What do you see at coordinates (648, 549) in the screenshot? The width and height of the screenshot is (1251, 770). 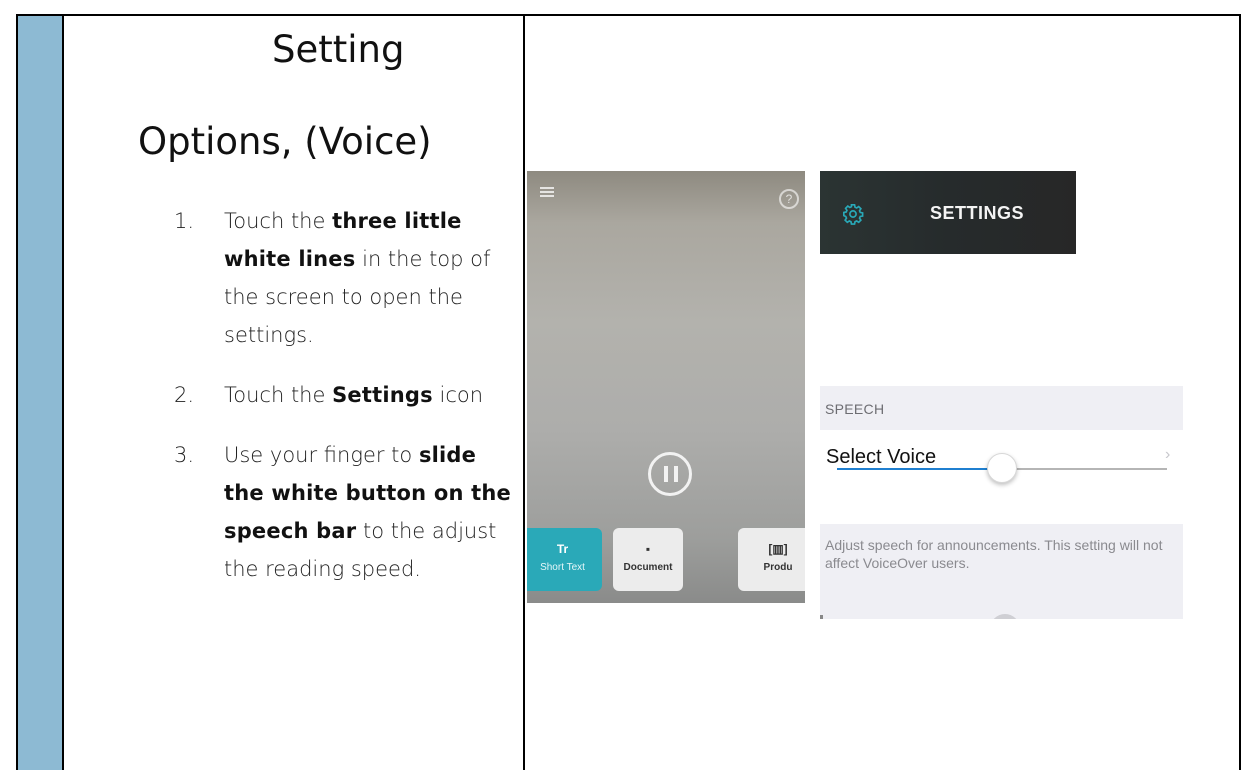 I see `document-icon: ▪` at bounding box center [648, 549].